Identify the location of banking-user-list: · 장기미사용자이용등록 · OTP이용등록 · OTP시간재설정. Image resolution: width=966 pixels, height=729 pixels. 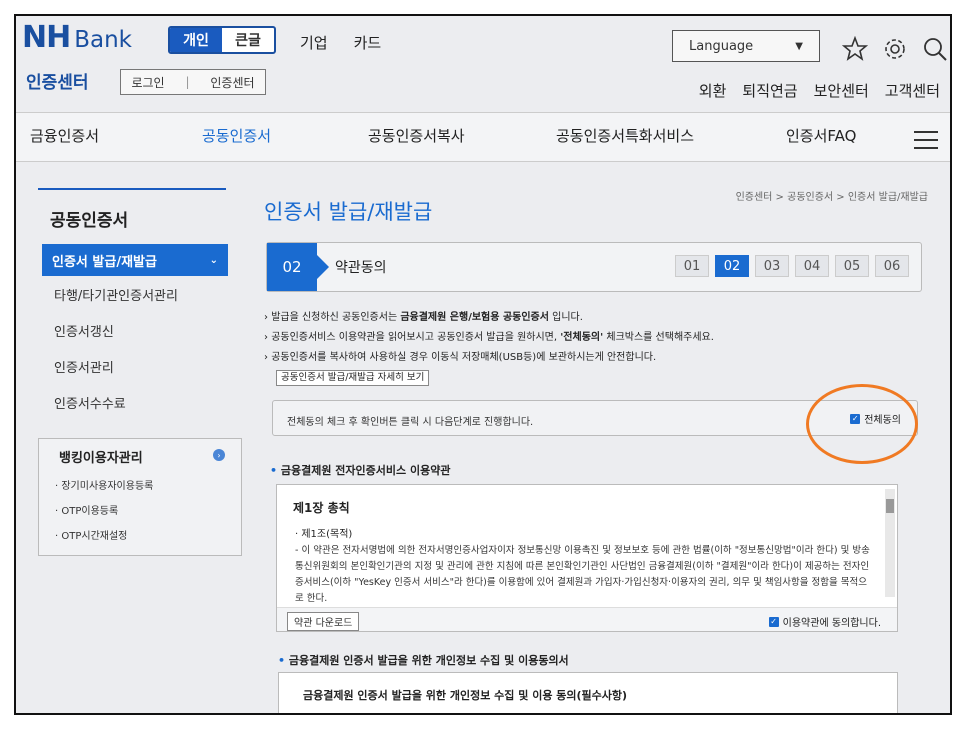
(104, 514).